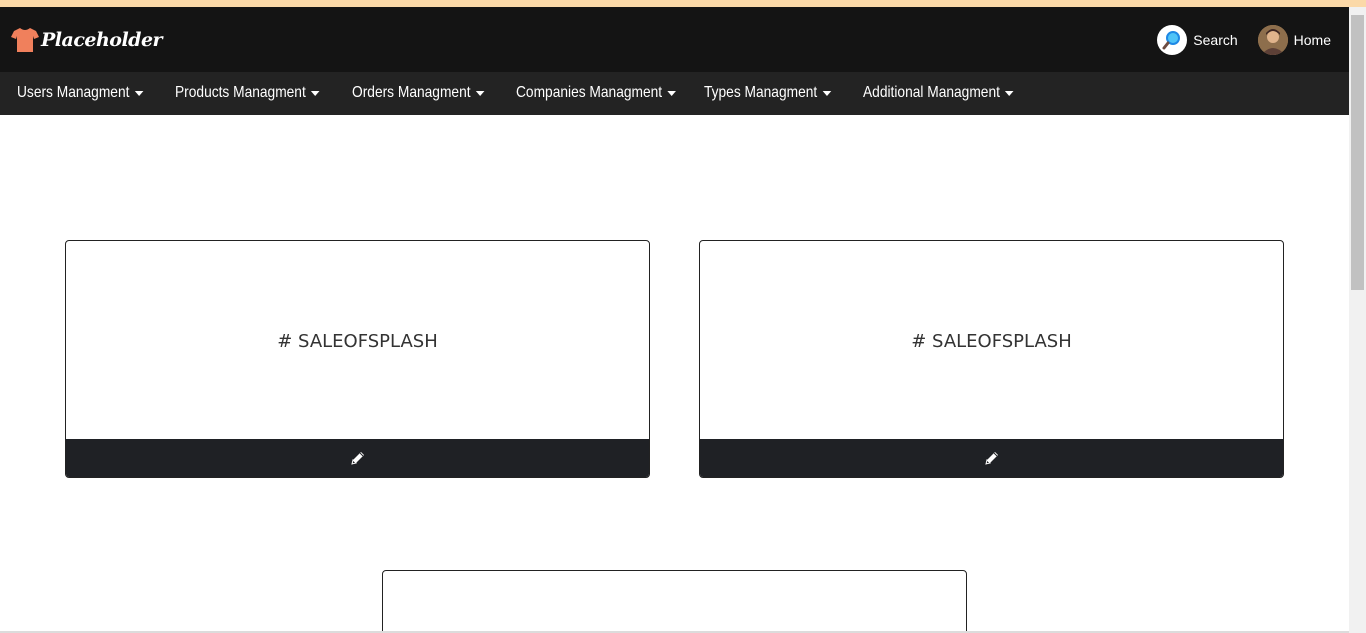  What do you see at coordinates (931, 92) in the screenshot?
I see `menu-label: Additional Managment` at bounding box center [931, 92].